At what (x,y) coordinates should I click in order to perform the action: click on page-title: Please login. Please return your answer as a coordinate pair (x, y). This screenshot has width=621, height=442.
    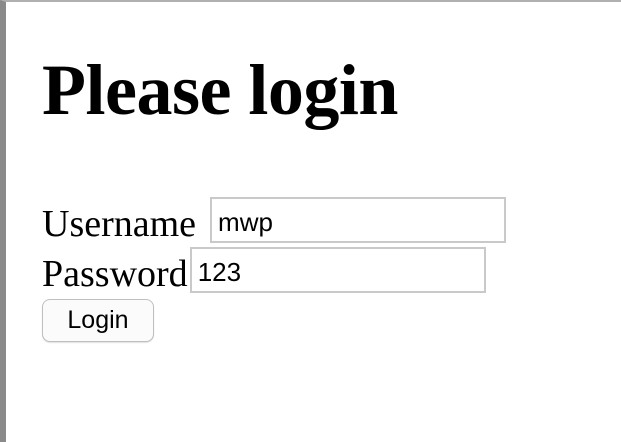
    Looking at the image, I should click on (220, 90).